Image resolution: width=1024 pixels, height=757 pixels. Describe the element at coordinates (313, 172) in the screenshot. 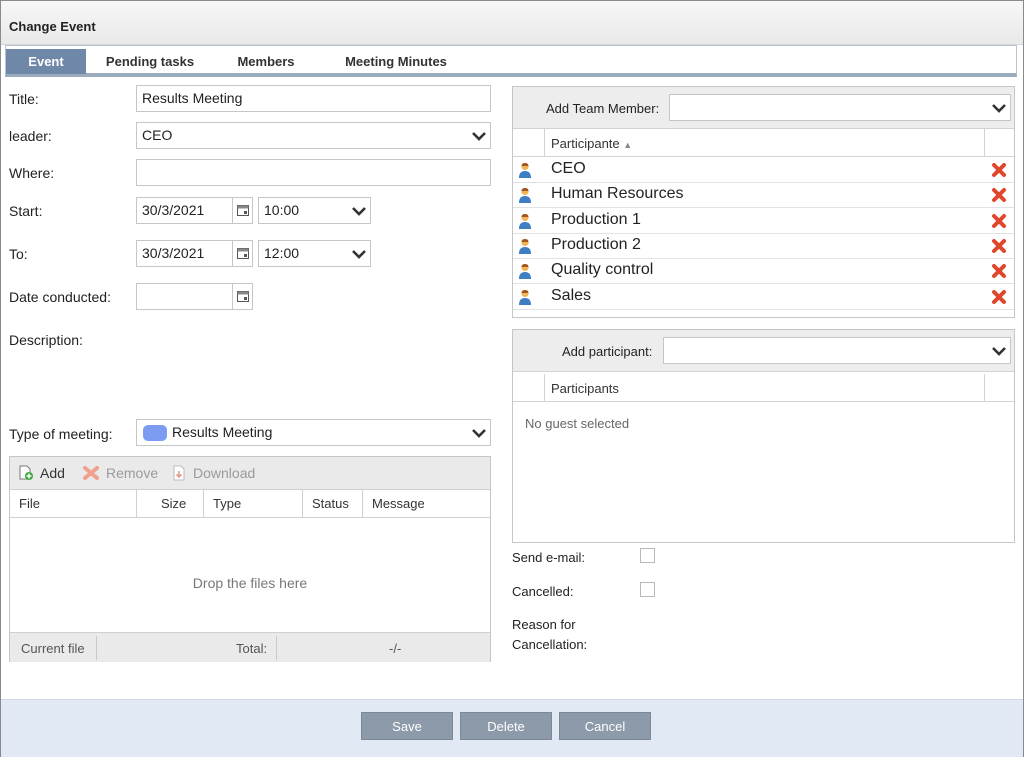

I see `where-input` at that location.